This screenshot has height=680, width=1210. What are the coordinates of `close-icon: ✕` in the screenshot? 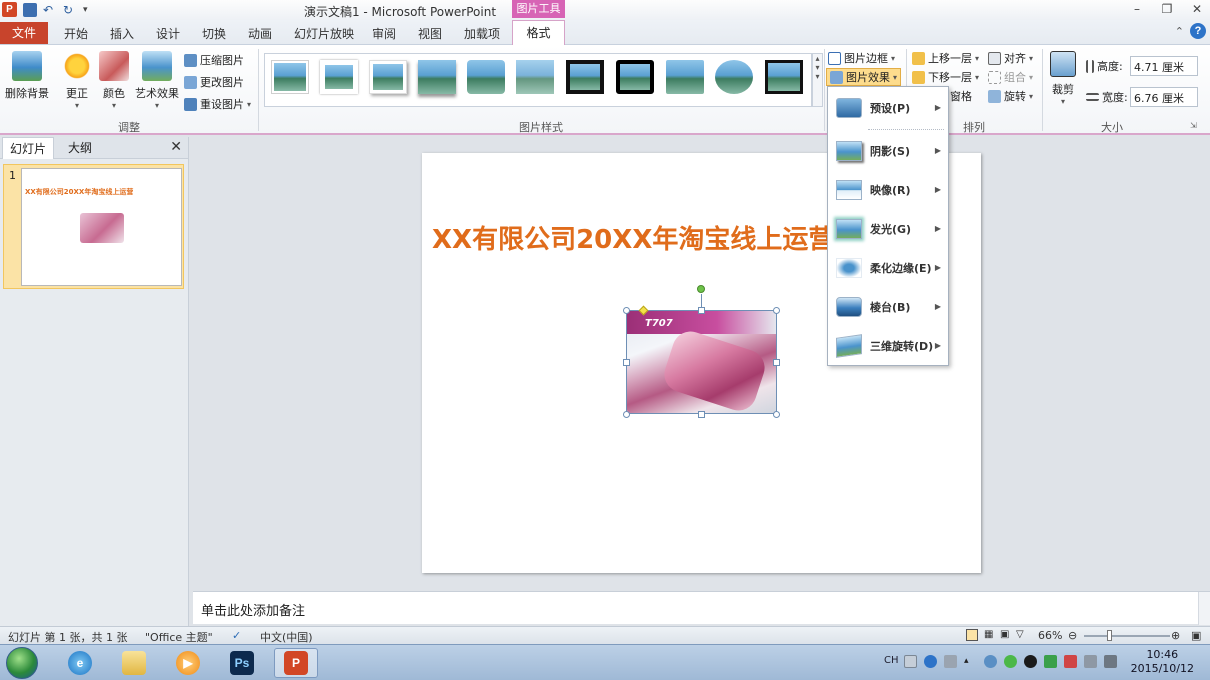 It's located at (1197, 9).